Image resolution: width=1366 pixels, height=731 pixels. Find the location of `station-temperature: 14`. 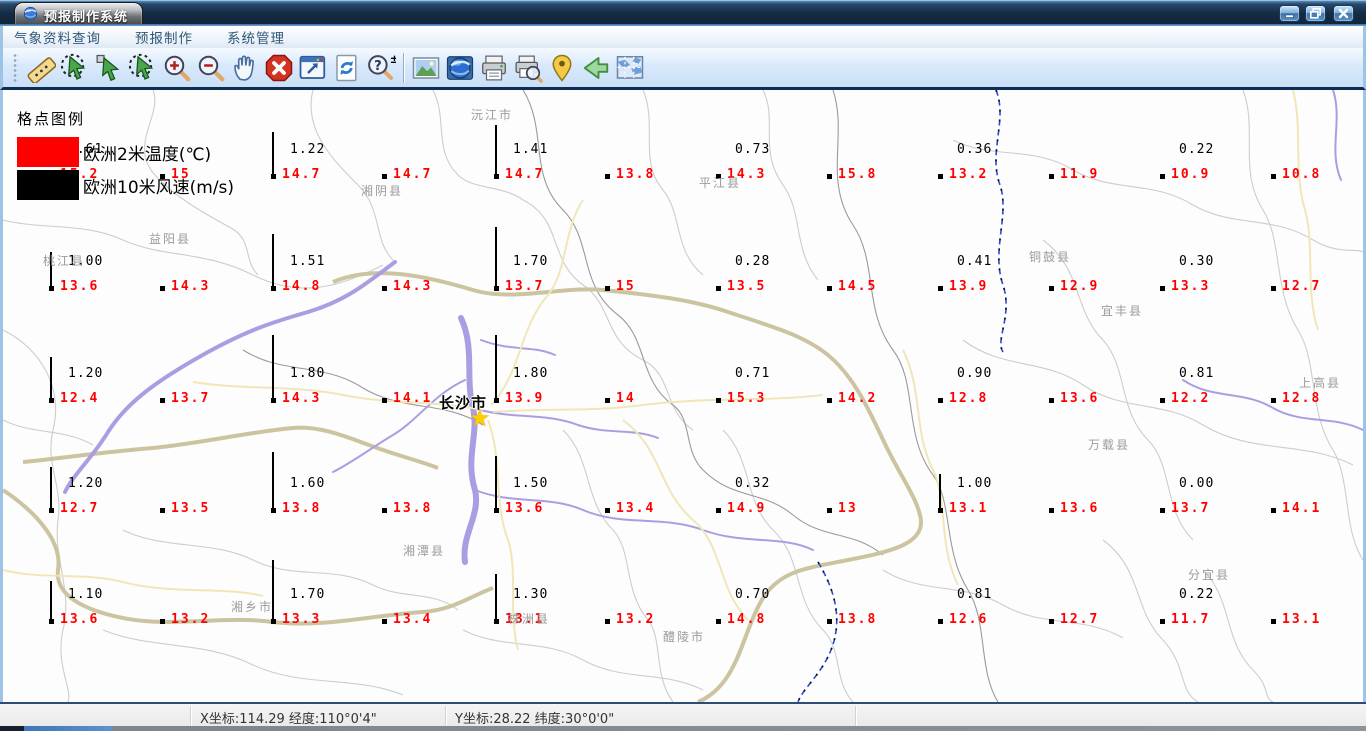

station-temperature: 14 is located at coordinates (626, 398).